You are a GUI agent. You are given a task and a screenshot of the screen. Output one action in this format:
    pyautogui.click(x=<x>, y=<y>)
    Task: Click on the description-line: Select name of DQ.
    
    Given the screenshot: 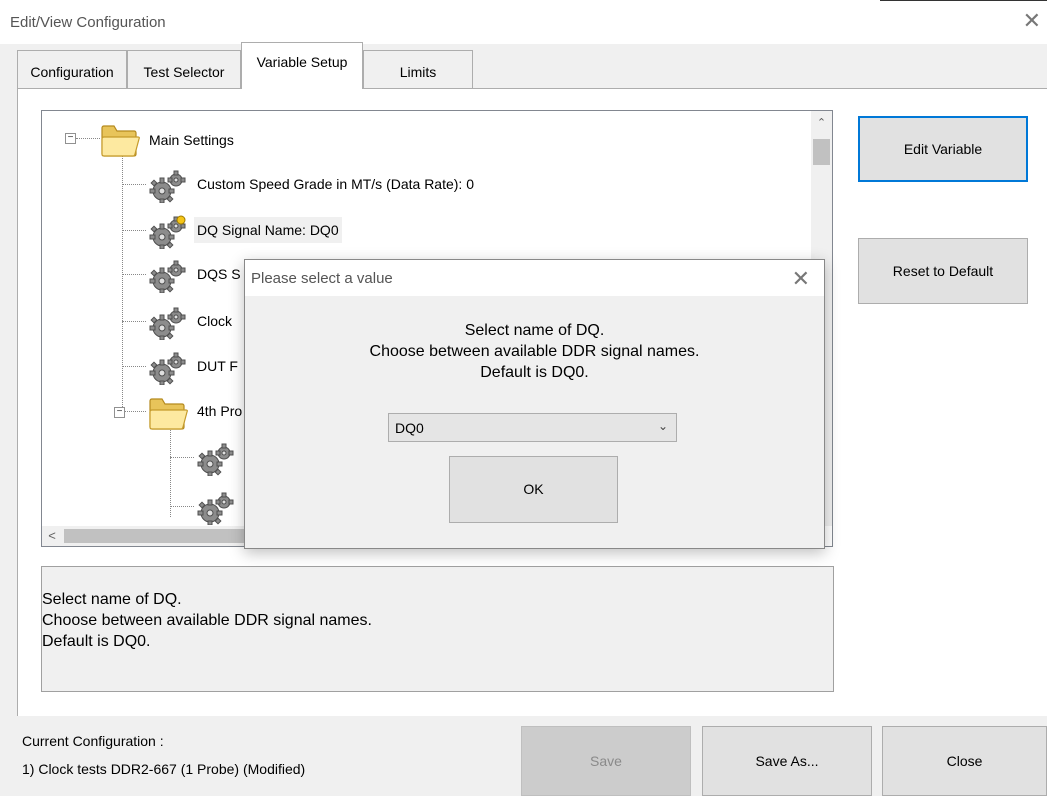 What is the action you would take?
    pyautogui.click(x=112, y=599)
    